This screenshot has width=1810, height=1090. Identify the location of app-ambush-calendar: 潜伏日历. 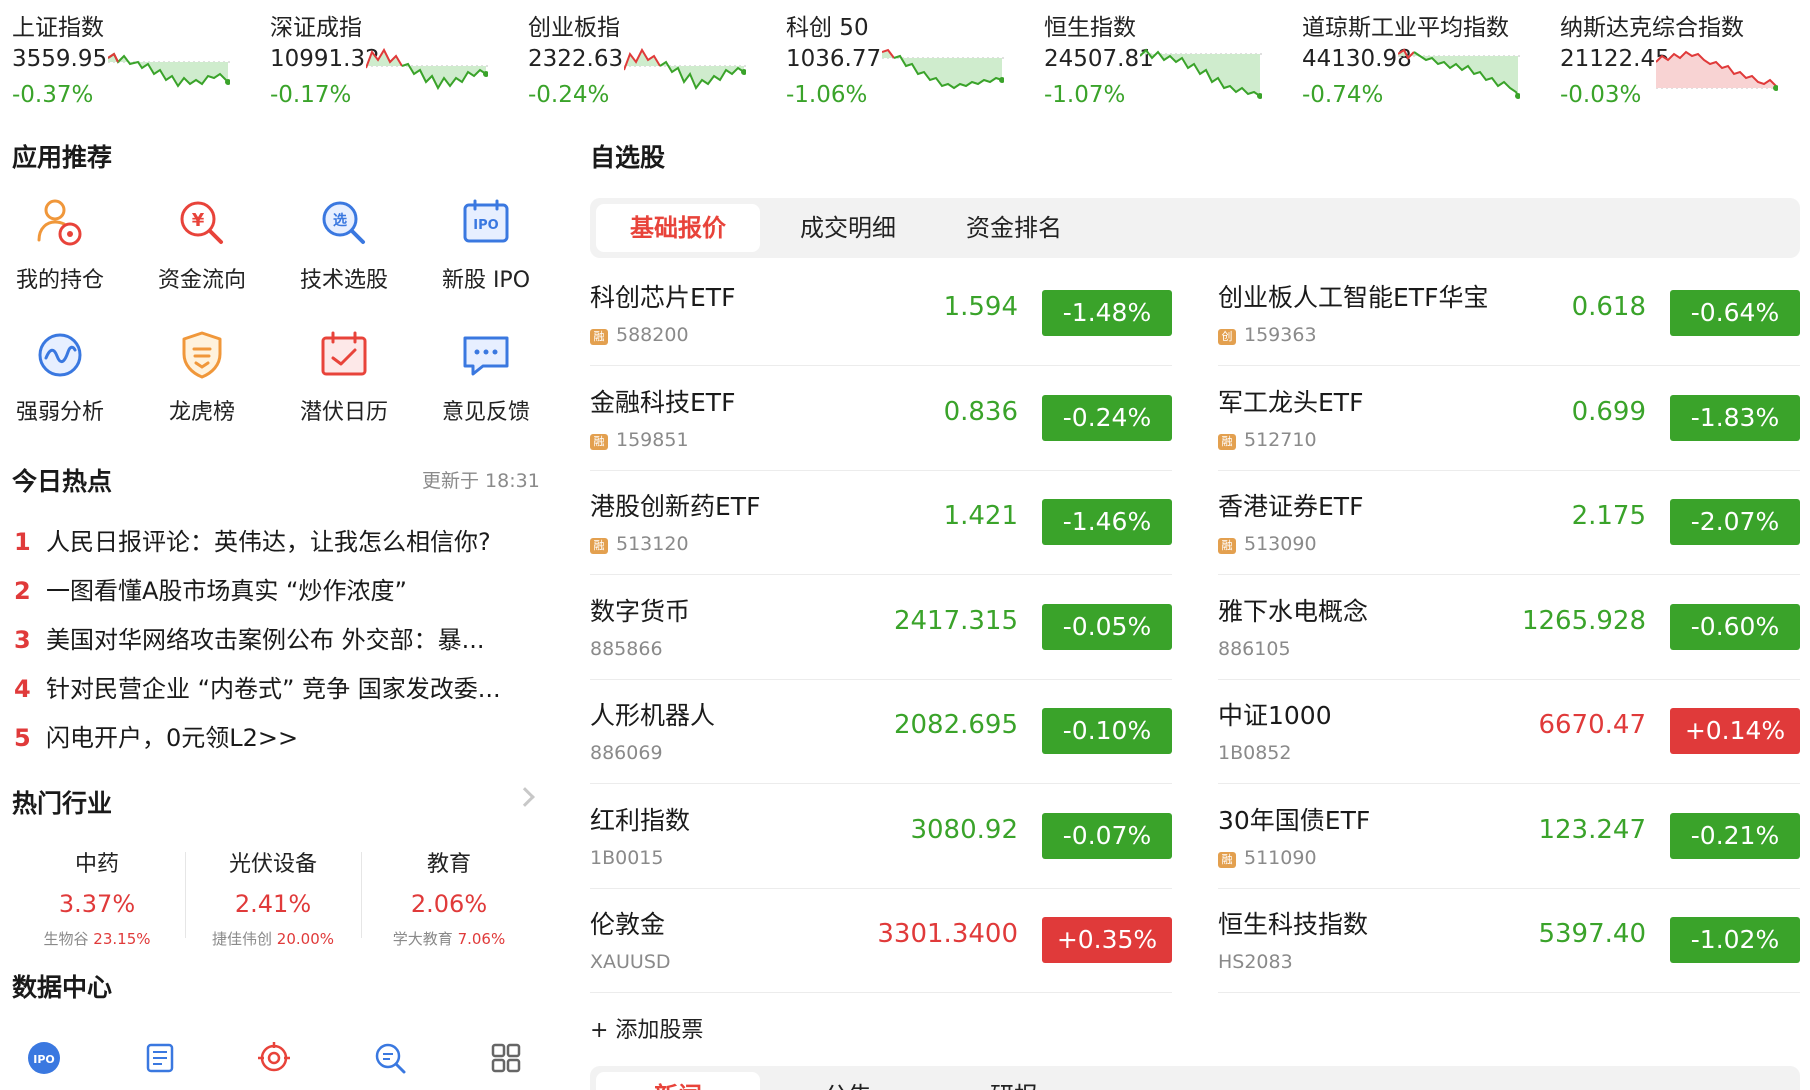
(344, 388).